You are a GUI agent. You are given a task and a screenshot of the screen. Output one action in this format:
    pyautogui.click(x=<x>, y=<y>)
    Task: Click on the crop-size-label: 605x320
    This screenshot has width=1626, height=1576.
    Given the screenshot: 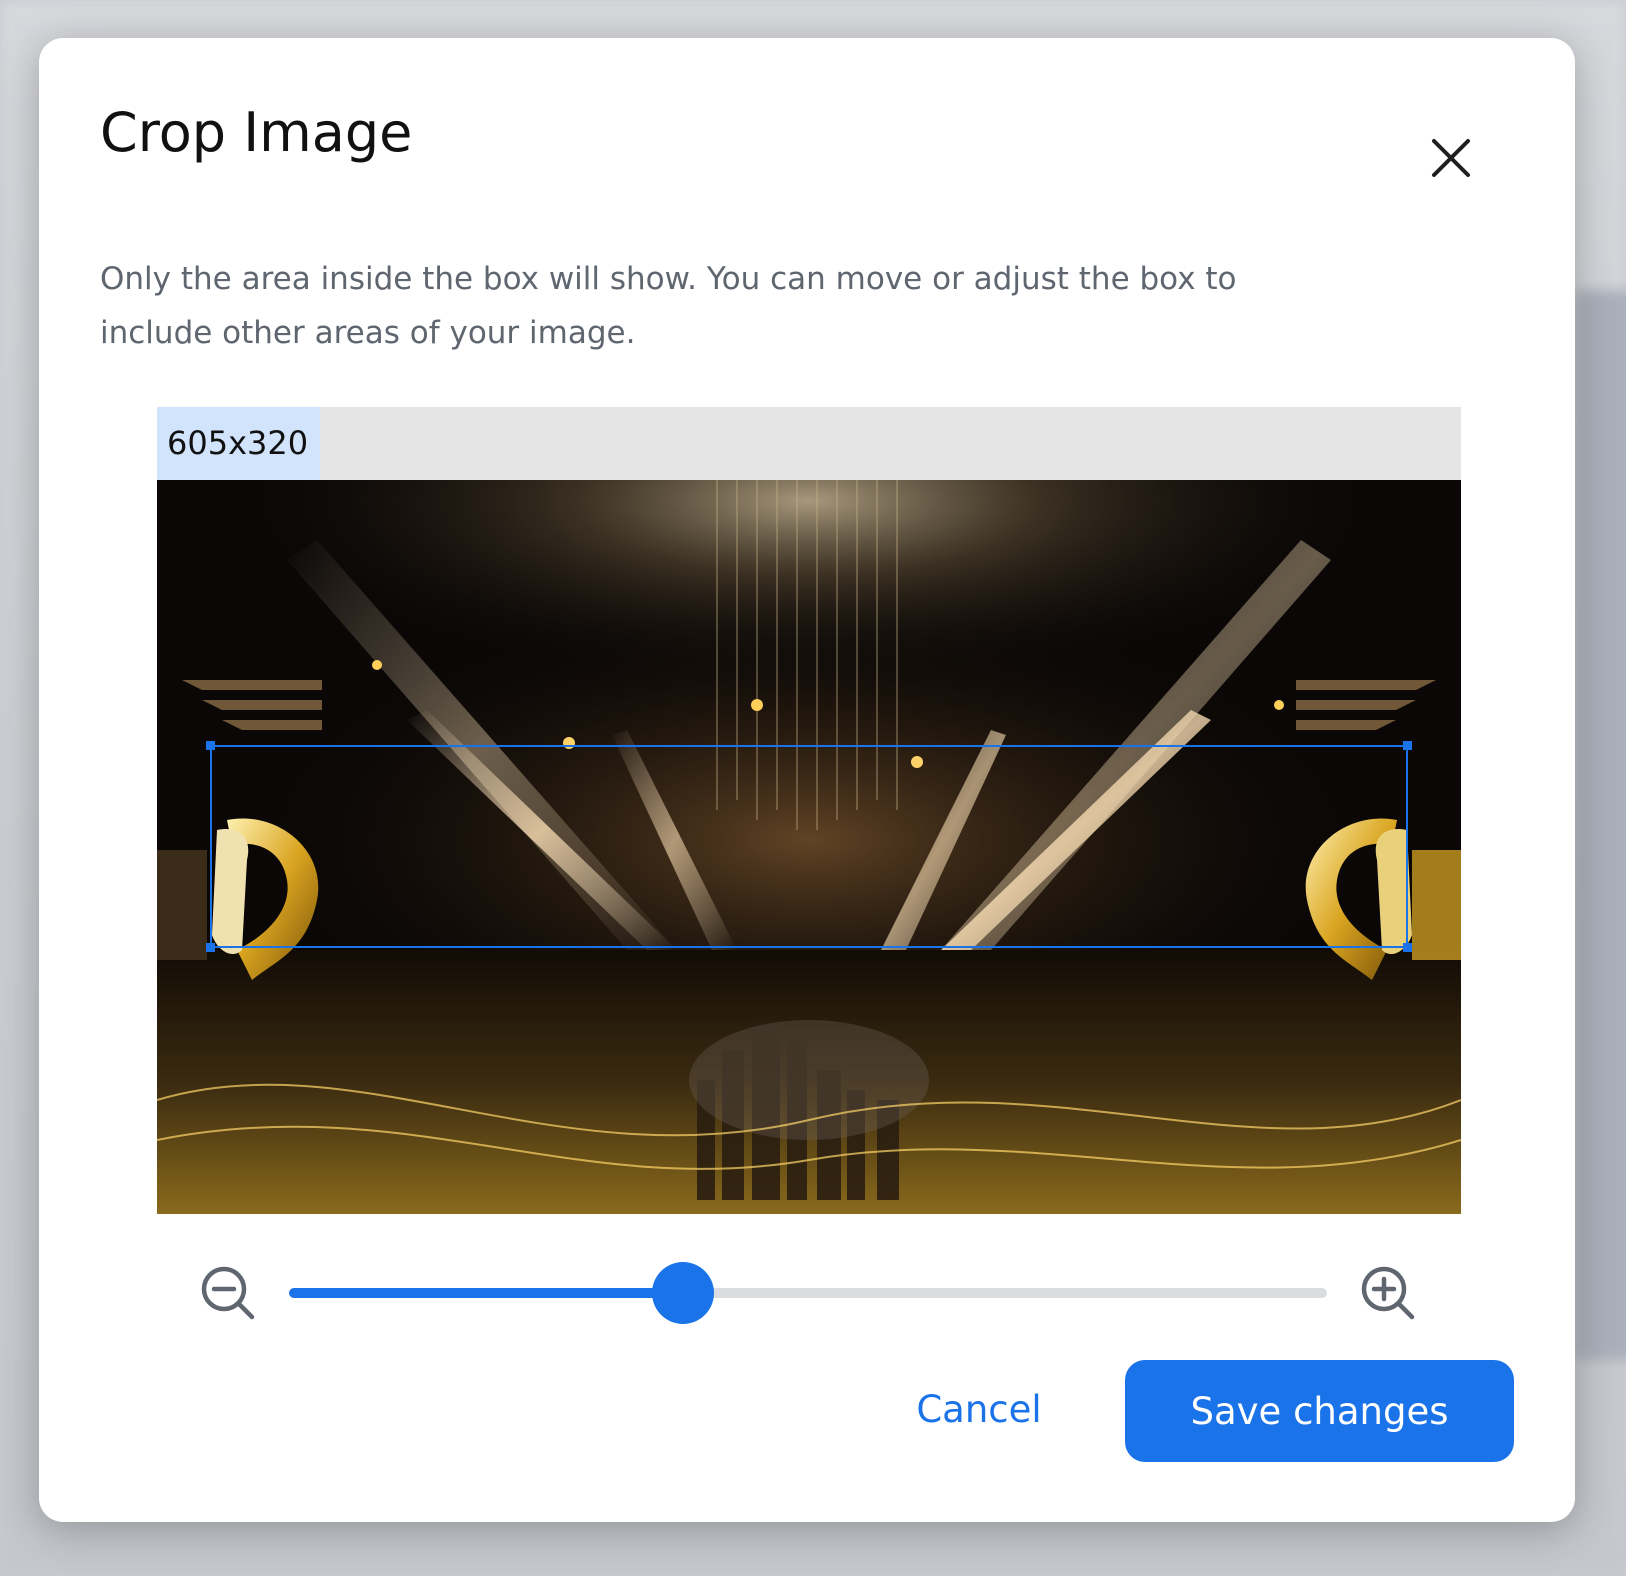 What is the action you would take?
    pyautogui.click(x=239, y=443)
    